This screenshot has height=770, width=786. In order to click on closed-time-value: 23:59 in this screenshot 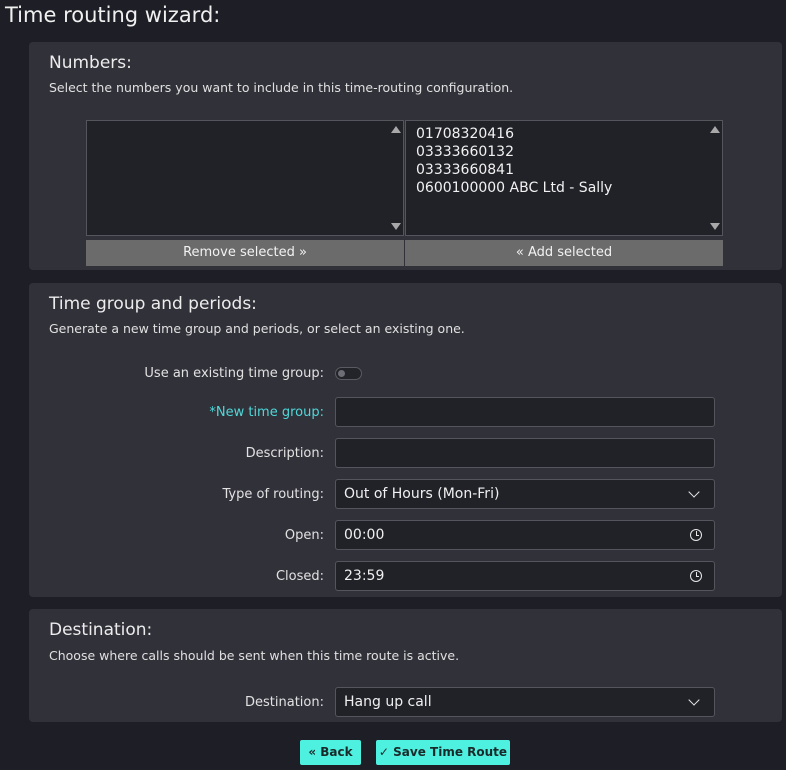, I will do `click(364, 576)`.